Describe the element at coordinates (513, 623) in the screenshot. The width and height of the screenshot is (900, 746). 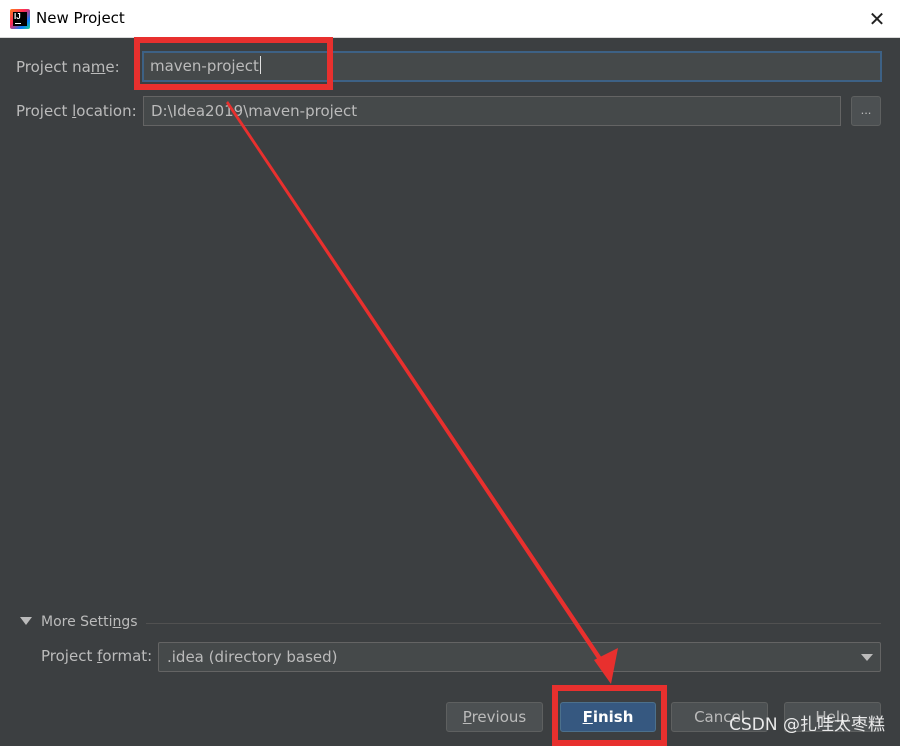
I see `settings-separator` at that location.